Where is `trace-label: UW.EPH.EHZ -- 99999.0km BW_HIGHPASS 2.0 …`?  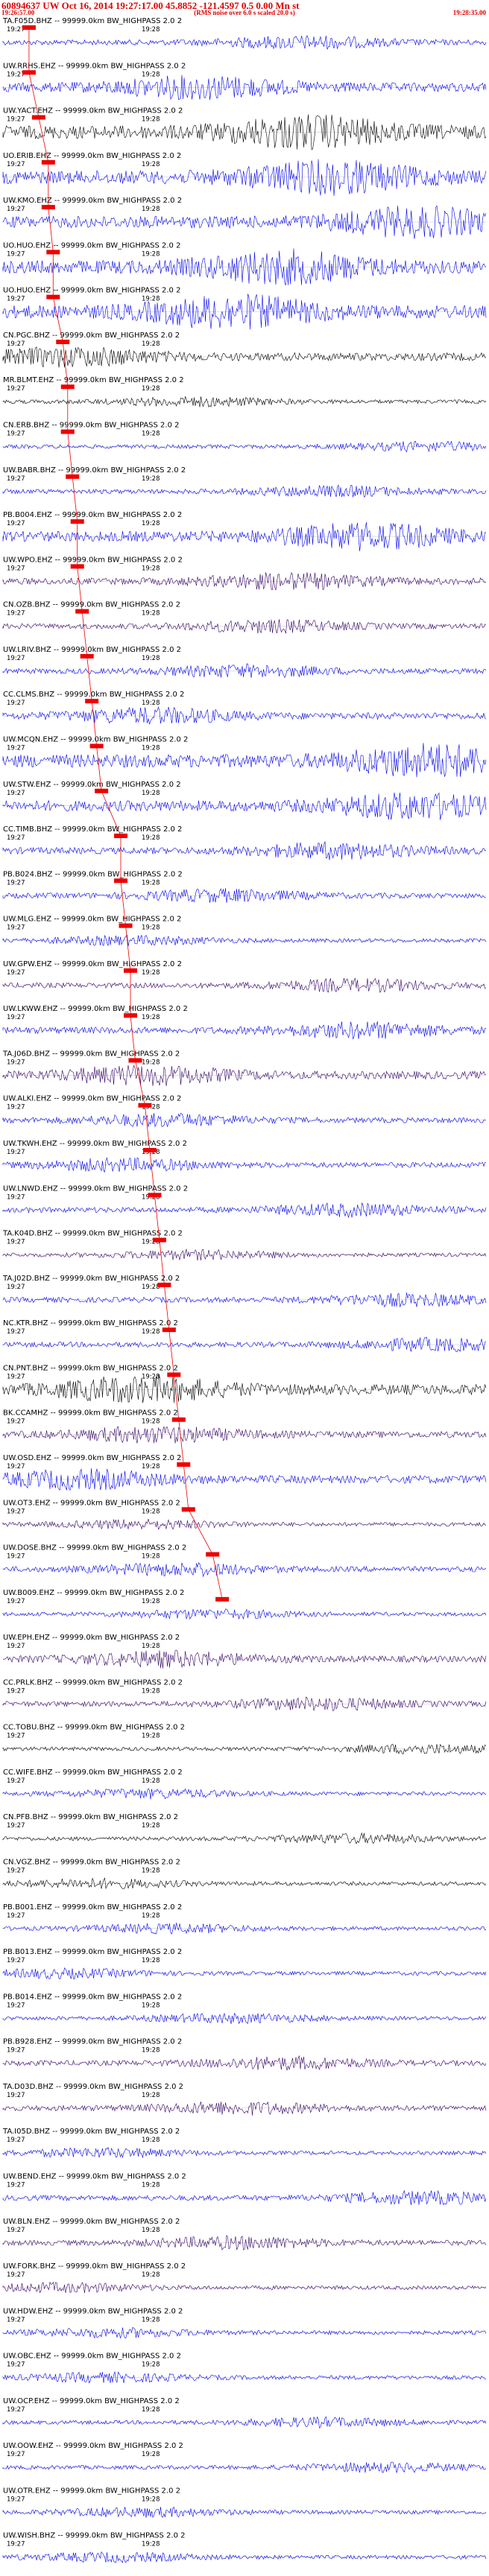 trace-label: UW.EPH.EHZ -- 99999.0km BW_HIGHPASS 2.0 … is located at coordinates (91, 1638).